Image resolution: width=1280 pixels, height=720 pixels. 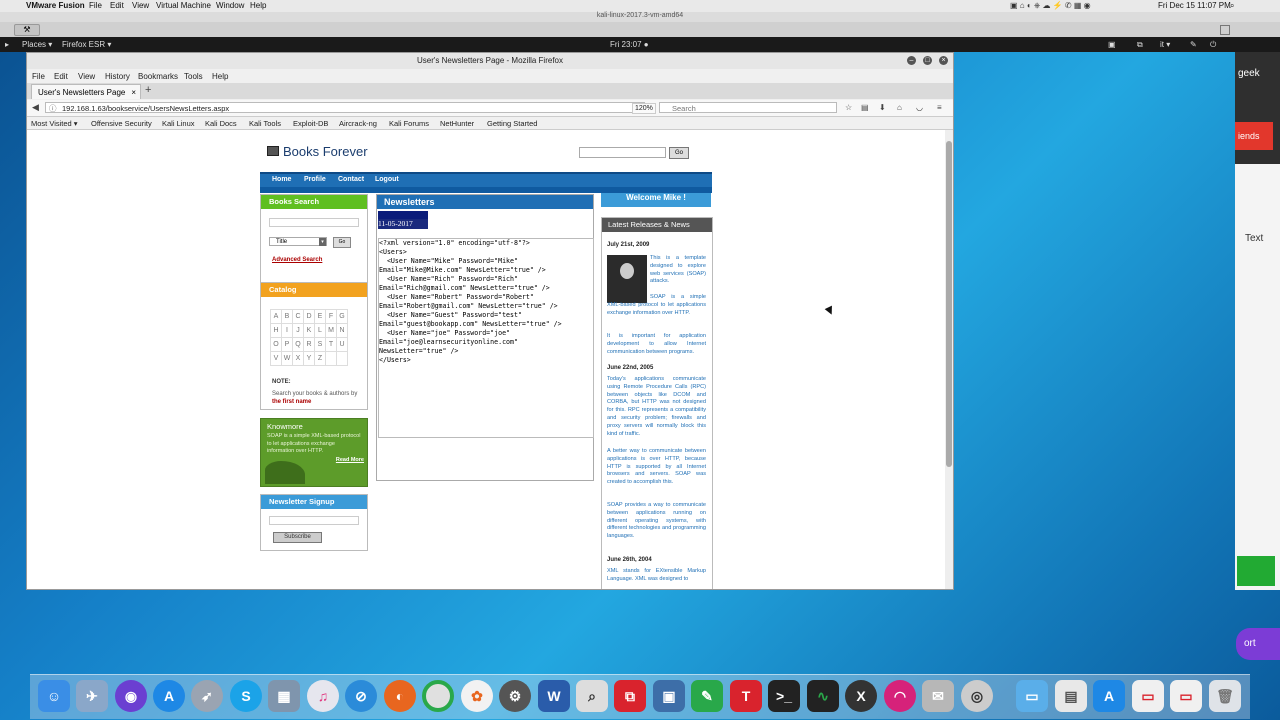 What do you see at coordinates (1258, 644) in the screenshot?
I see `background-purple-button: ort` at bounding box center [1258, 644].